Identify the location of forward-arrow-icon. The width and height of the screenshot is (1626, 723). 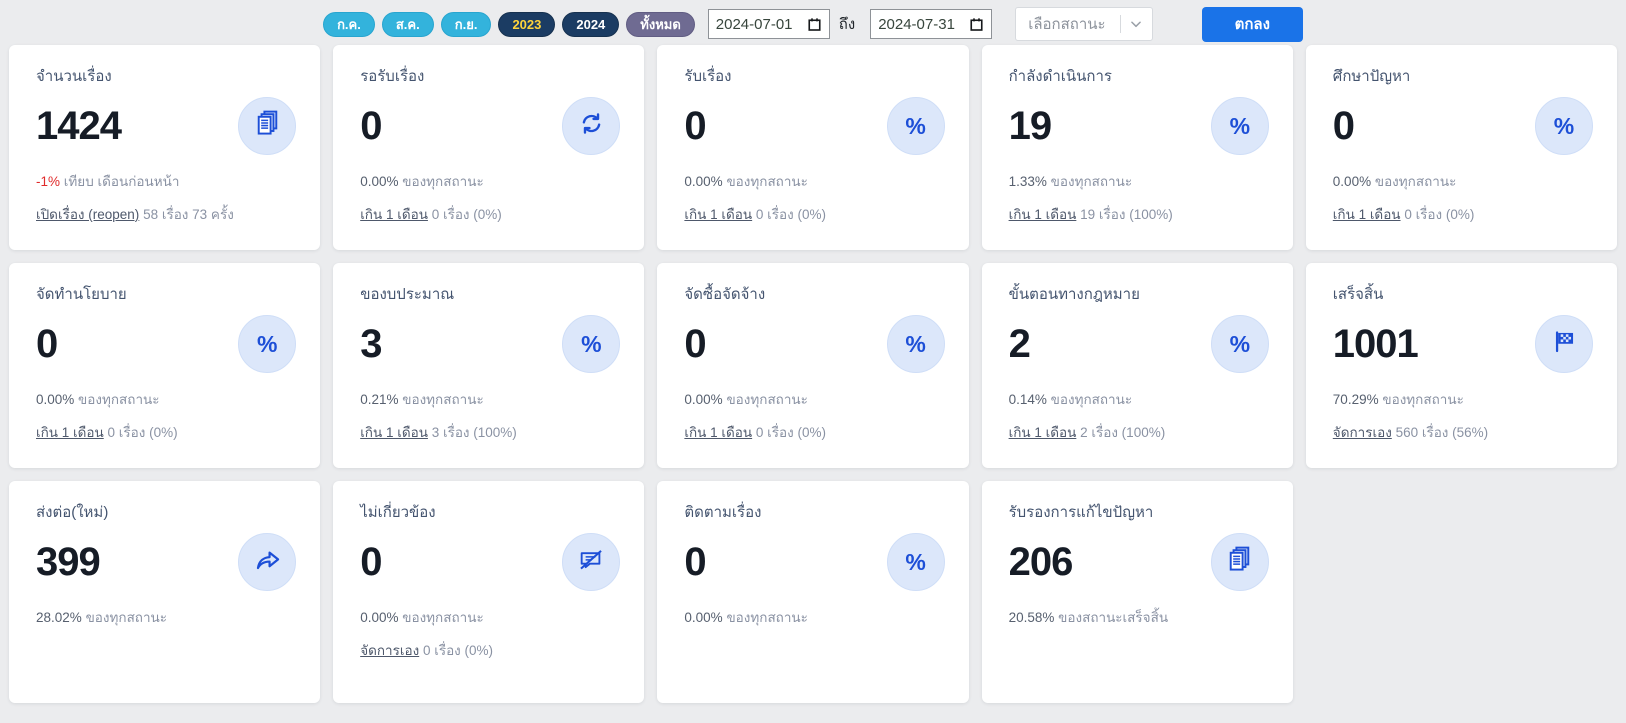
(267, 562).